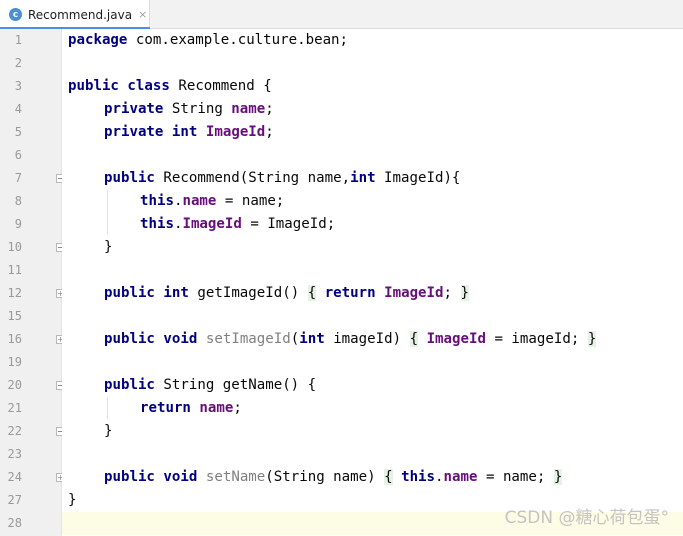 The height and width of the screenshot is (536, 683). I want to click on code-line-8: this.name = name;, so click(212, 201).